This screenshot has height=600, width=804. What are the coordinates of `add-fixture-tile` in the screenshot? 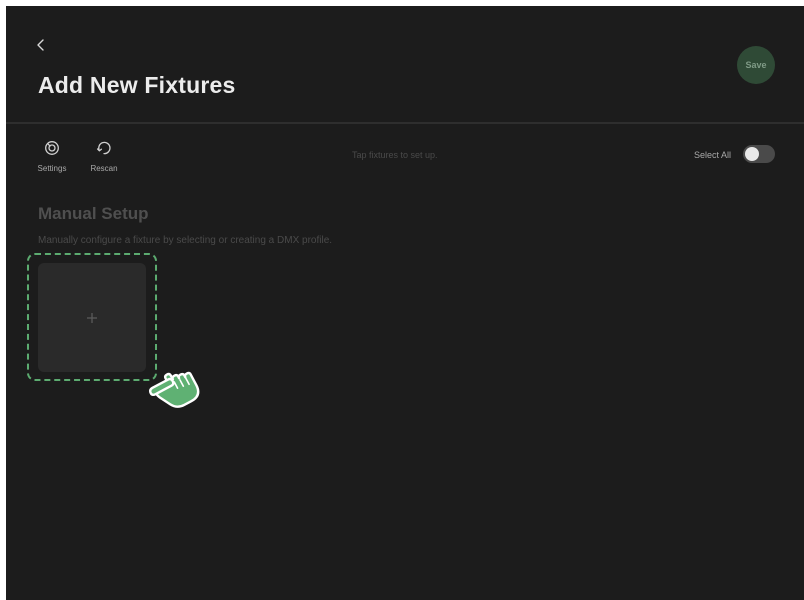 It's located at (92, 317).